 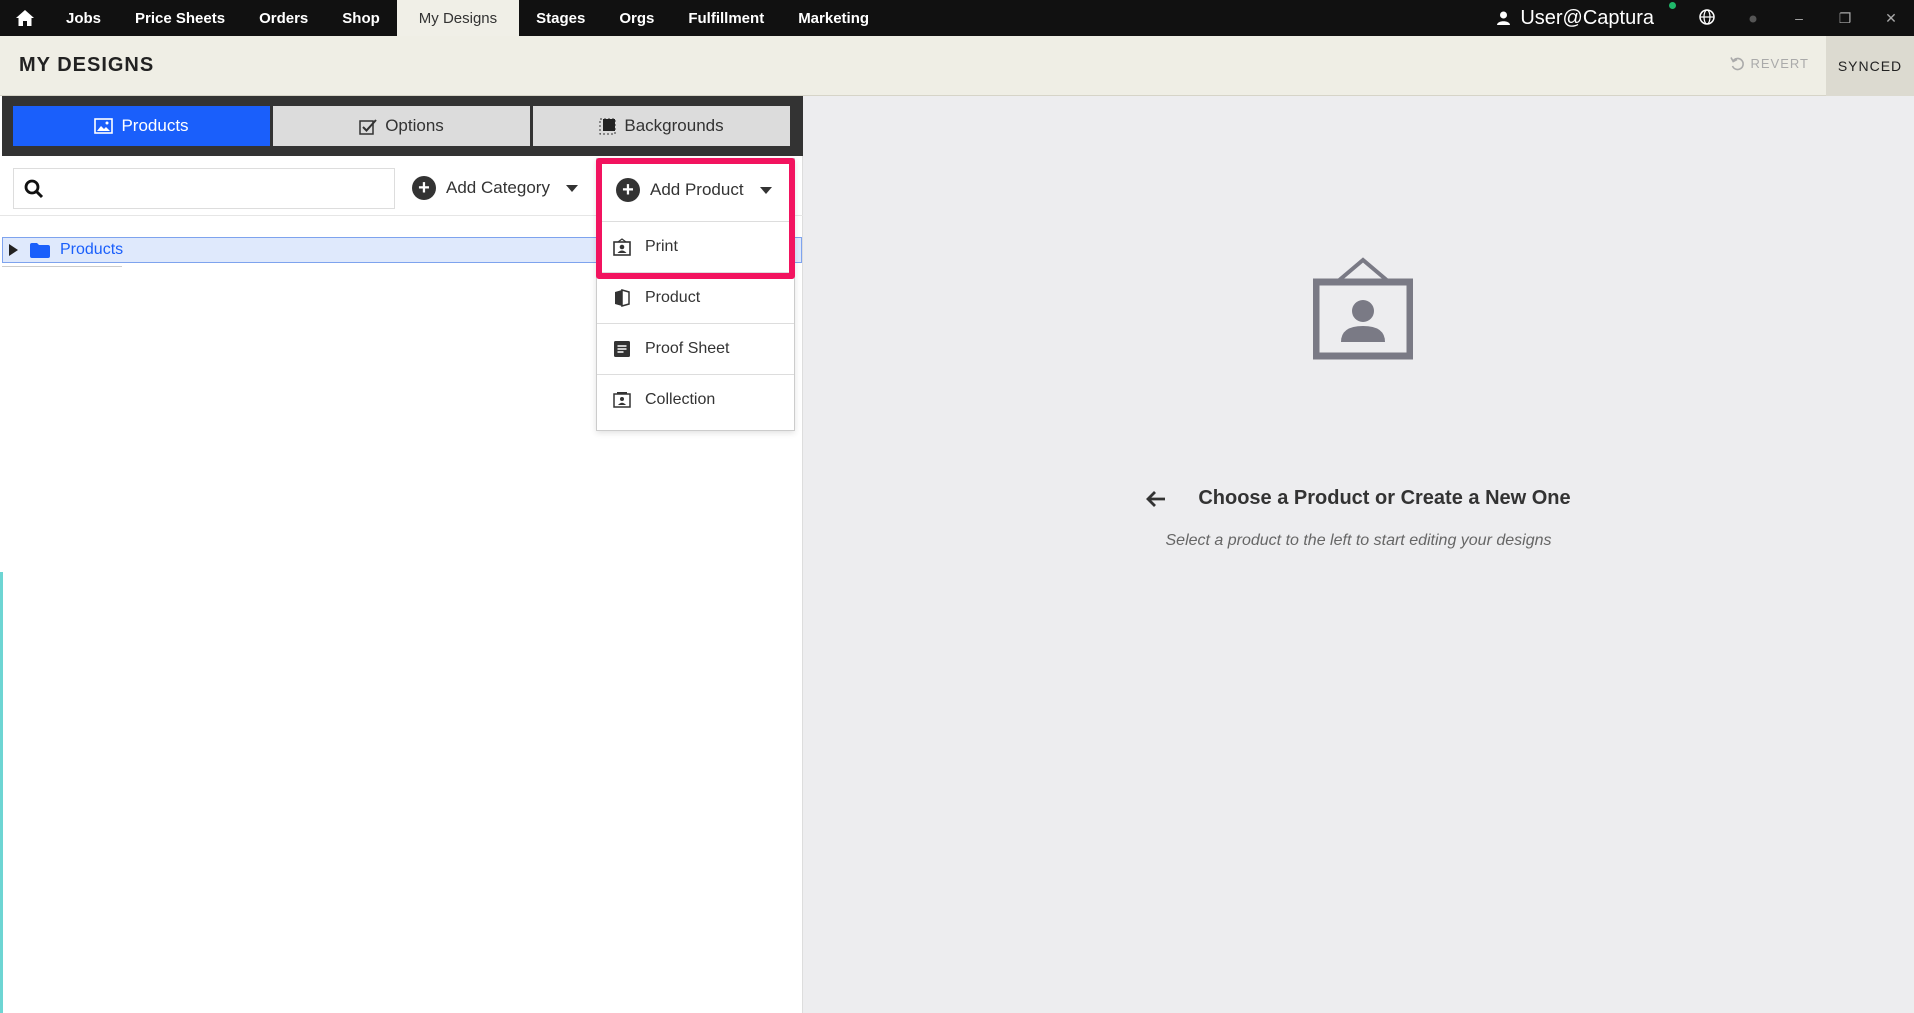 What do you see at coordinates (661, 246) in the screenshot?
I see `menu-item-print-label: Print` at bounding box center [661, 246].